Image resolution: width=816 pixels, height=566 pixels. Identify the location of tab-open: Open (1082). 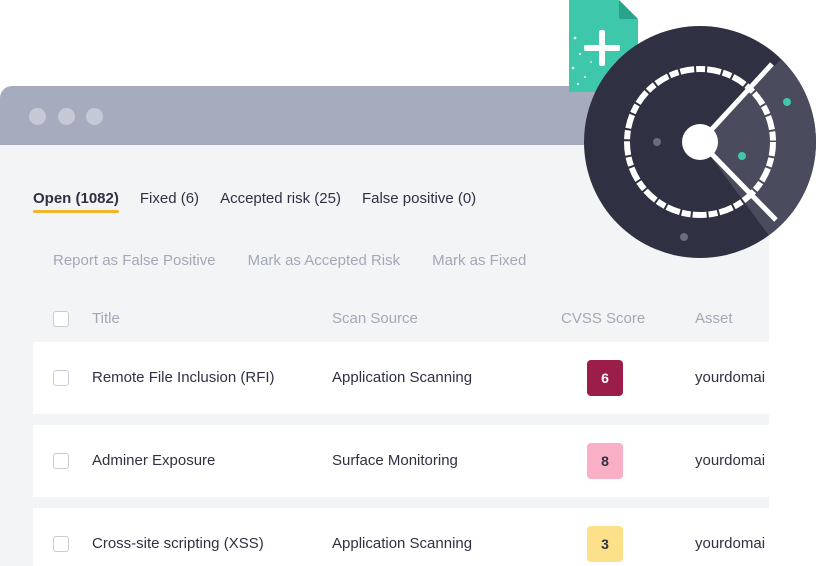
(76, 201).